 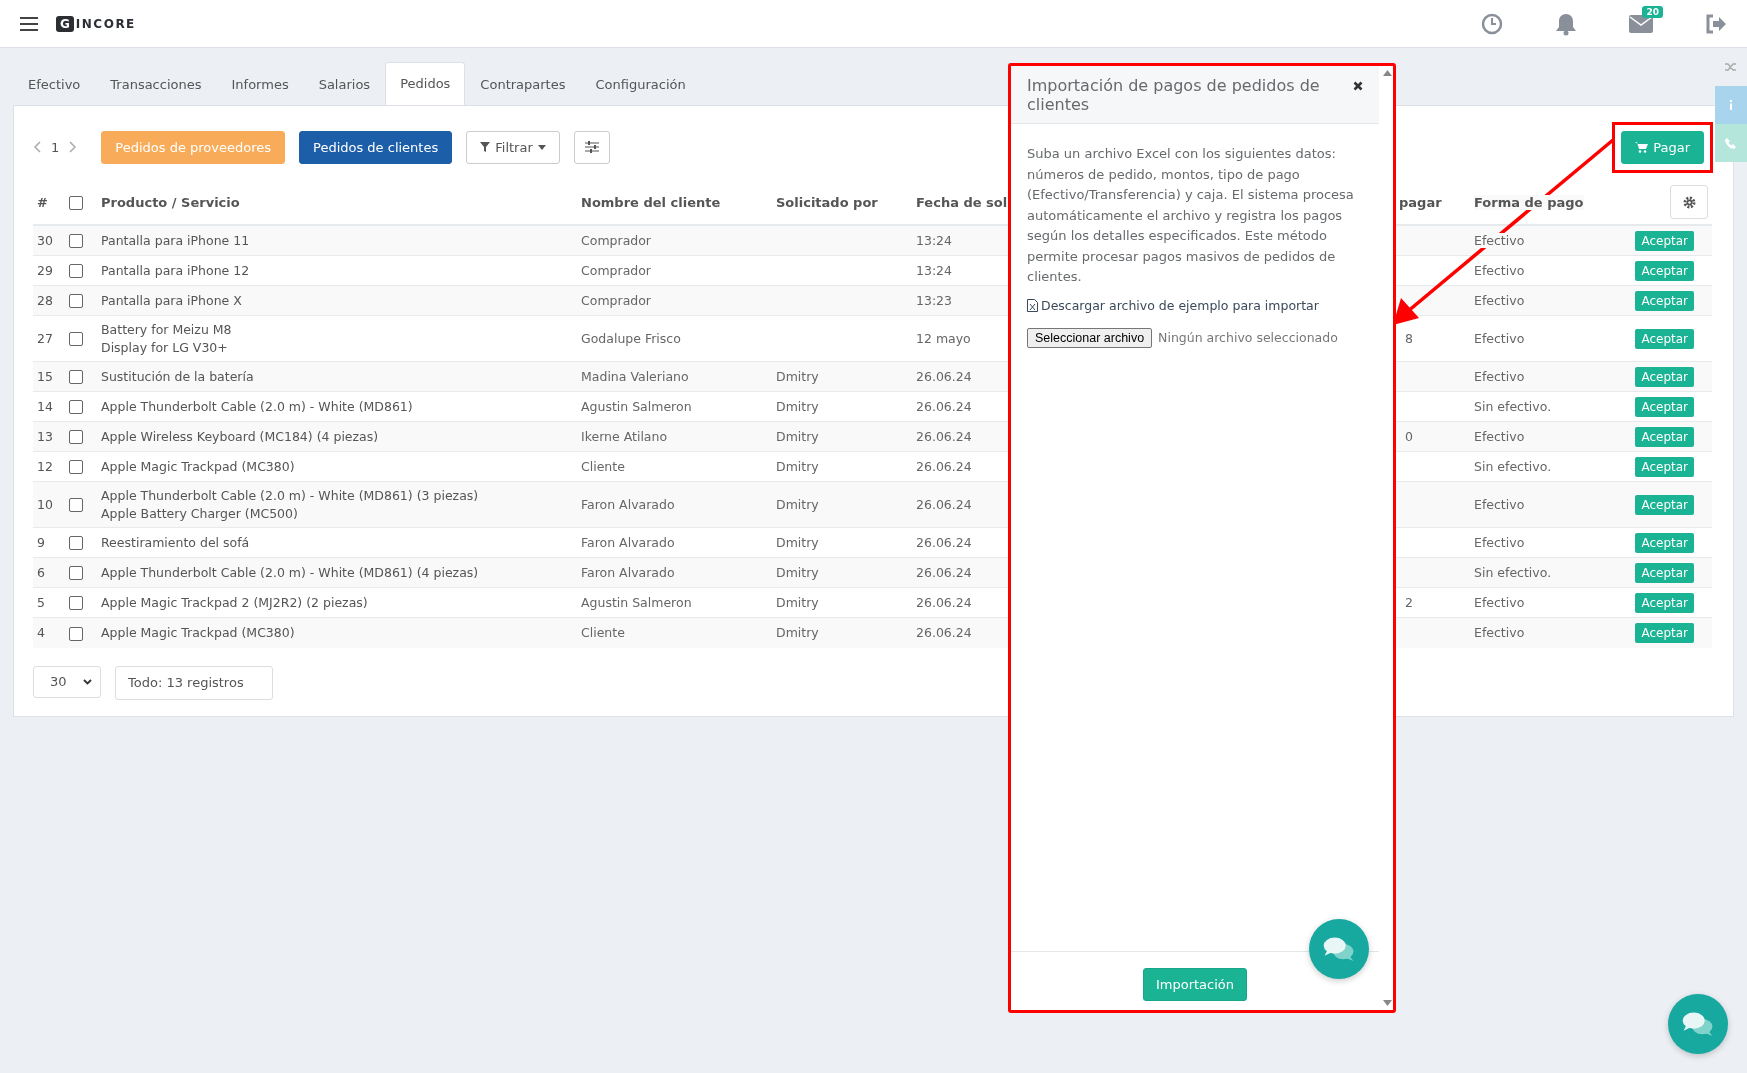 What do you see at coordinates (49, 300) in the screenshot?
I see `table-cell: 28` at bounding box center [49, 300].